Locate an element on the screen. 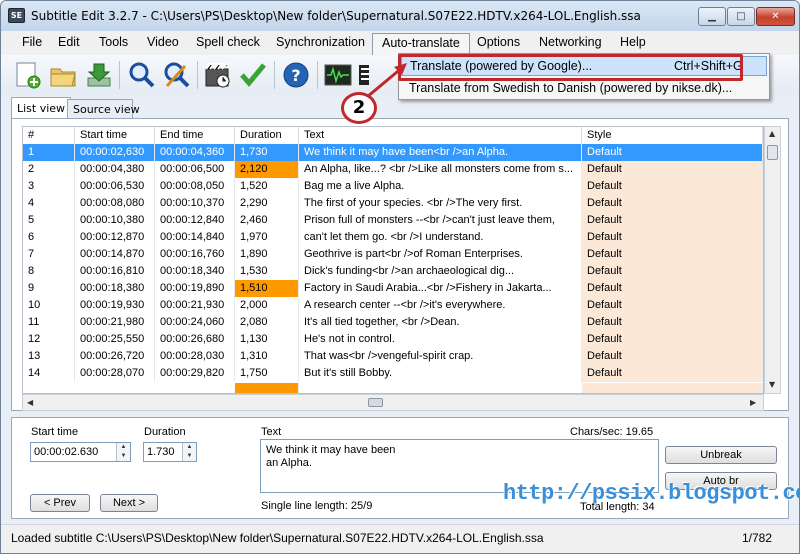 Image resolution: width=800 pixels, height=554 pixels. col-number: # is located at coordinates (49, 135).